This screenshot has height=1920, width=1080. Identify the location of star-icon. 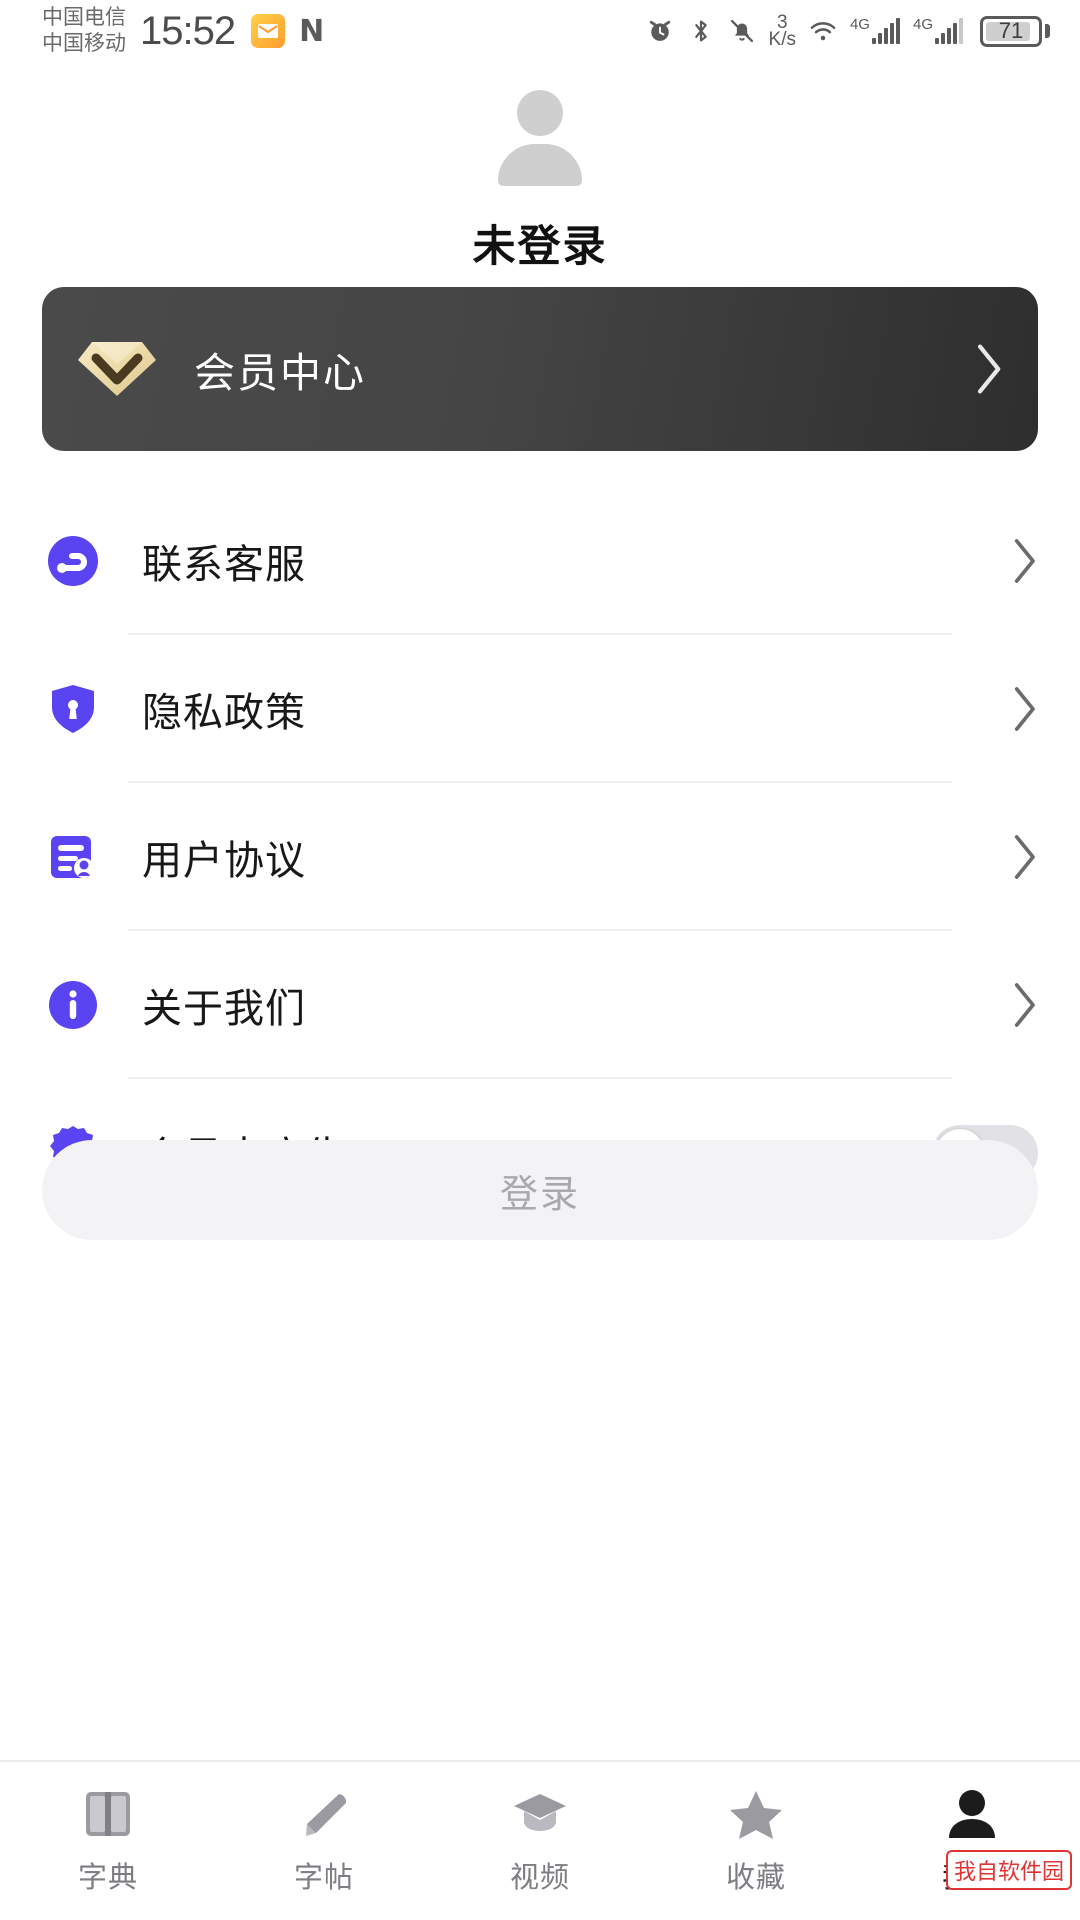
(756, 1815).